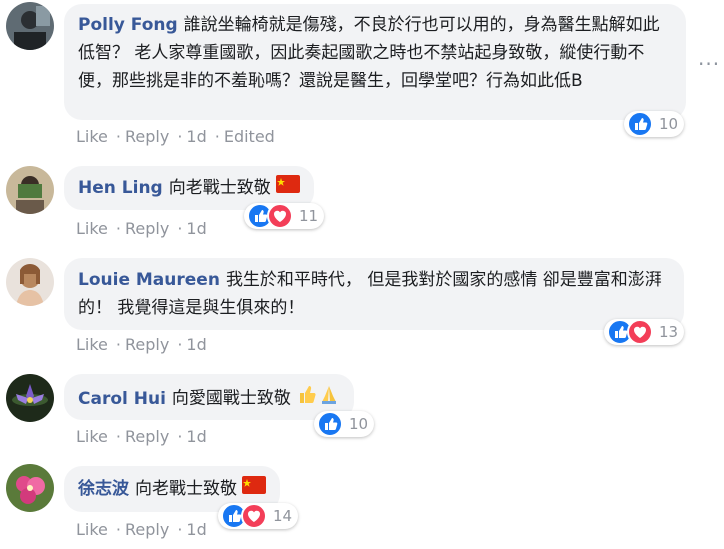 The image size is (724, 549). I want to click on reactions-summary: 14, so click(258, 516).